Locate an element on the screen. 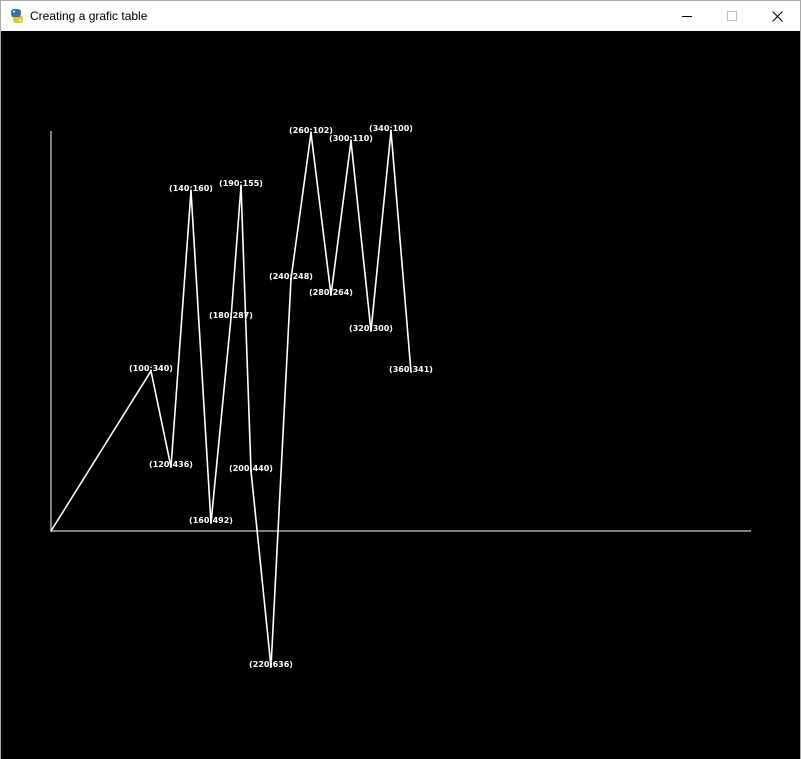 Image resolution: width=801 pixels, height=759 pixels. data-label: (260:102) is located at coordinates (311, 130).